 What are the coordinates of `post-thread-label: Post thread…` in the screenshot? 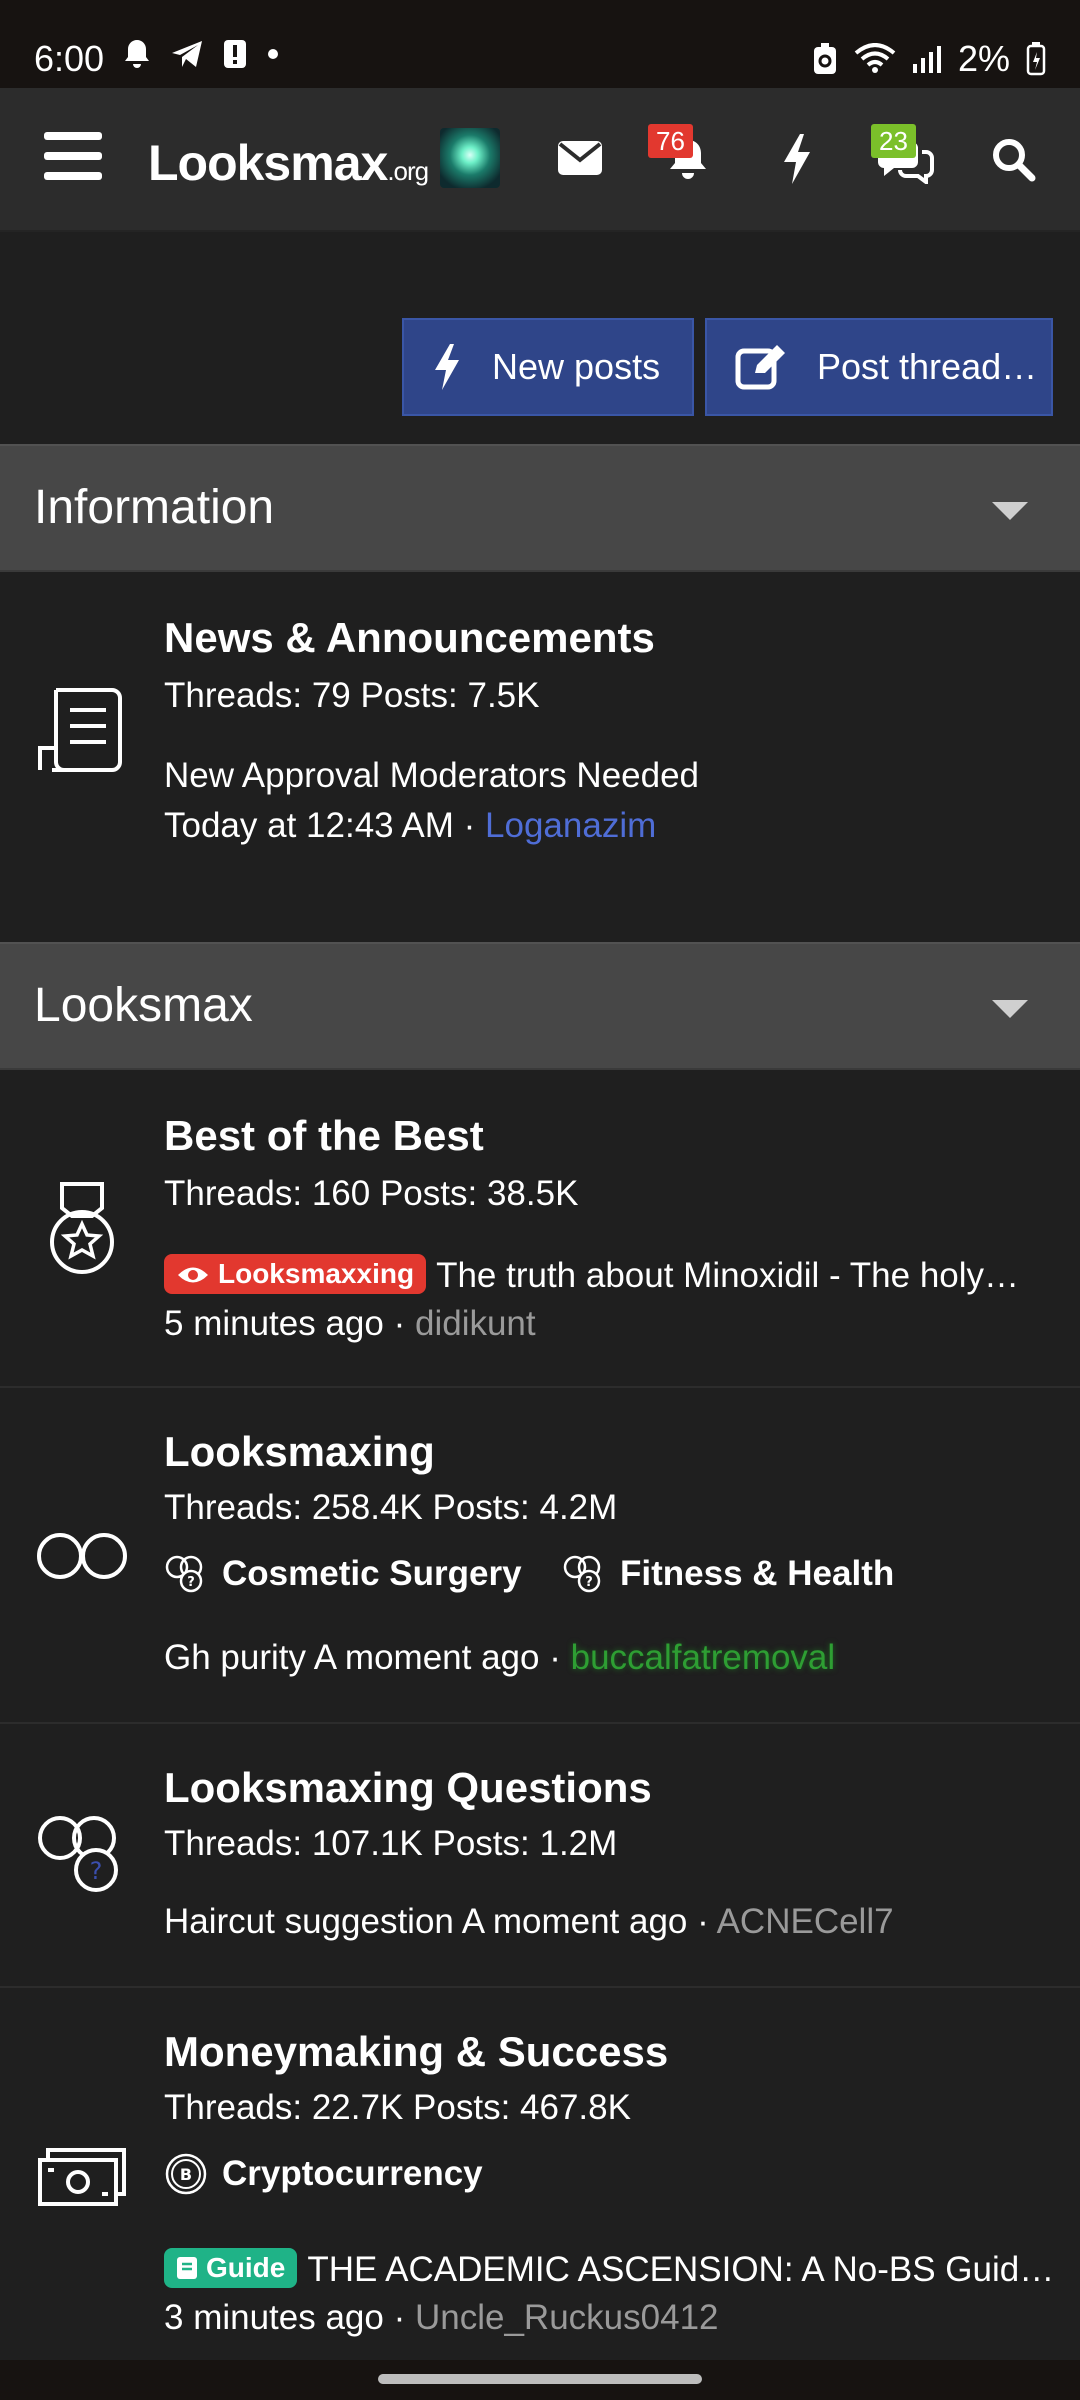 It's located at (927, 366).